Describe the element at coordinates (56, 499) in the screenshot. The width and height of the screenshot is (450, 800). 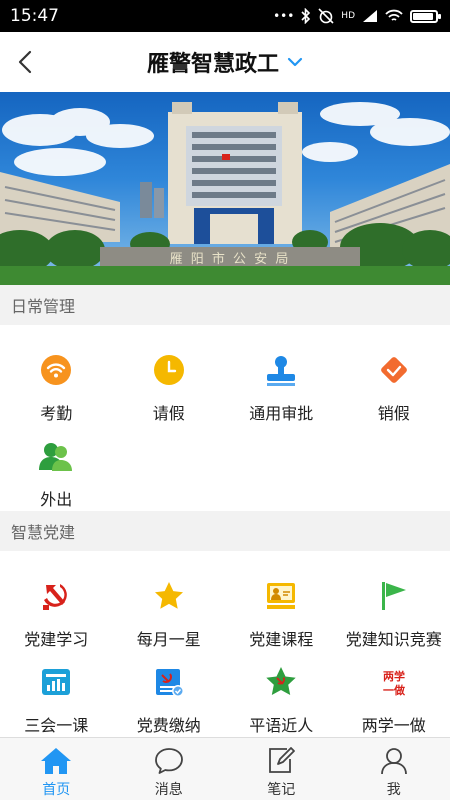
I see `grid-label: 外出` at that location.